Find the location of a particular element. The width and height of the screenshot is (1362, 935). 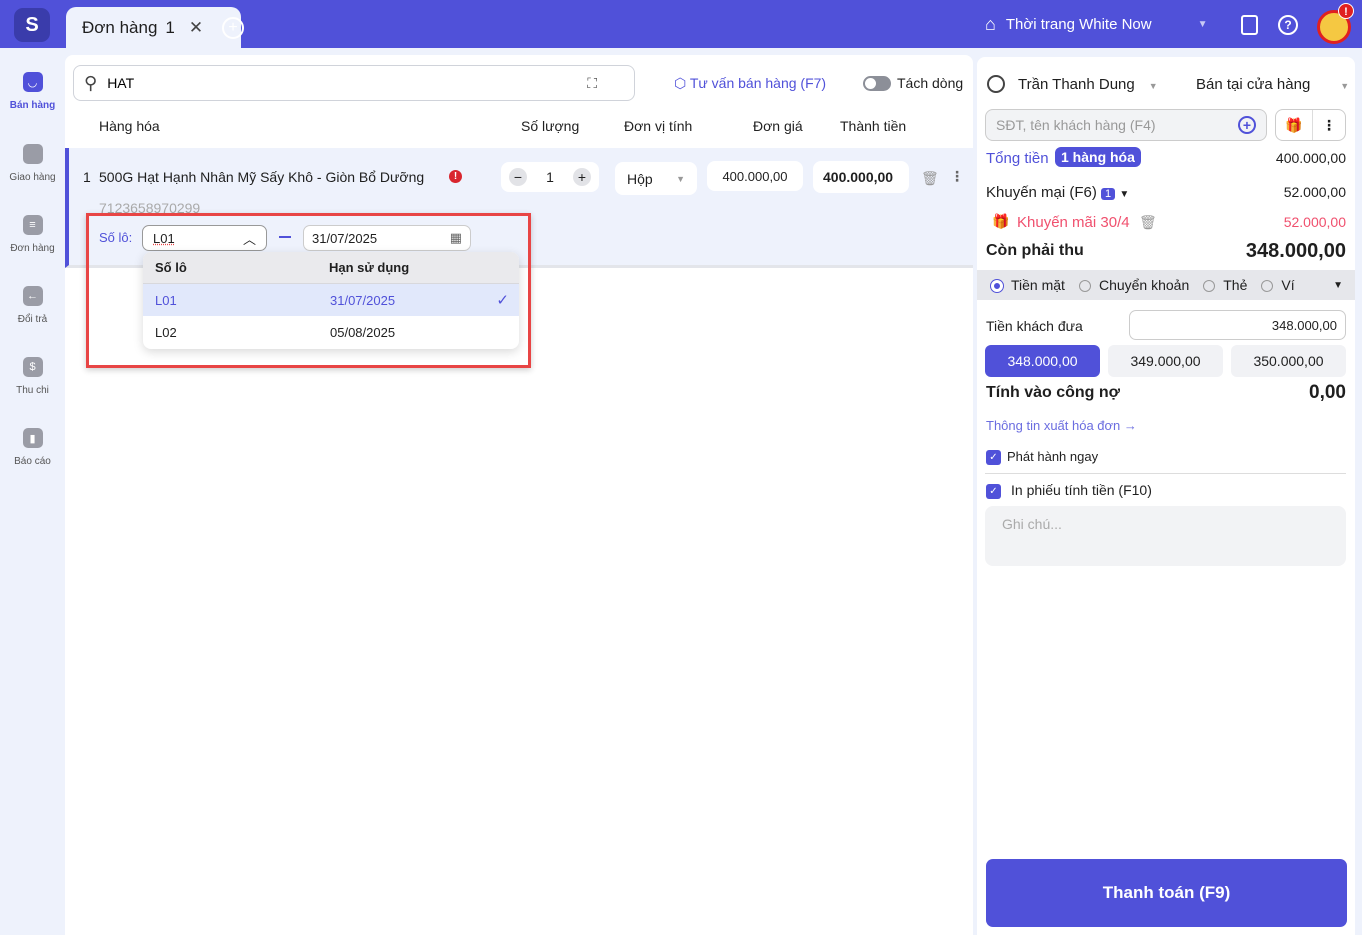

sidebar-item-bao-cao: ▮ Báo cáo is located at coordinates (32, 447).